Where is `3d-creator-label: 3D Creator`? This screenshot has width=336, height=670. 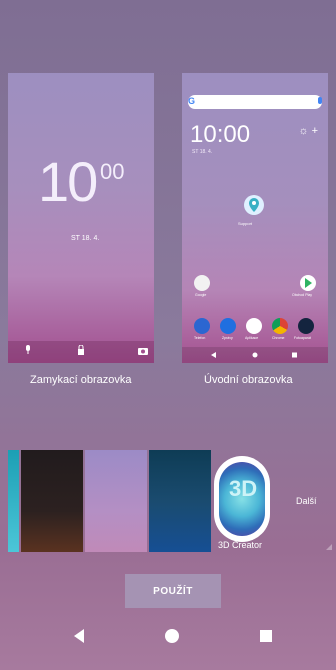
3d-creator-label: 3D Creator is located at coordinates (240, 545).